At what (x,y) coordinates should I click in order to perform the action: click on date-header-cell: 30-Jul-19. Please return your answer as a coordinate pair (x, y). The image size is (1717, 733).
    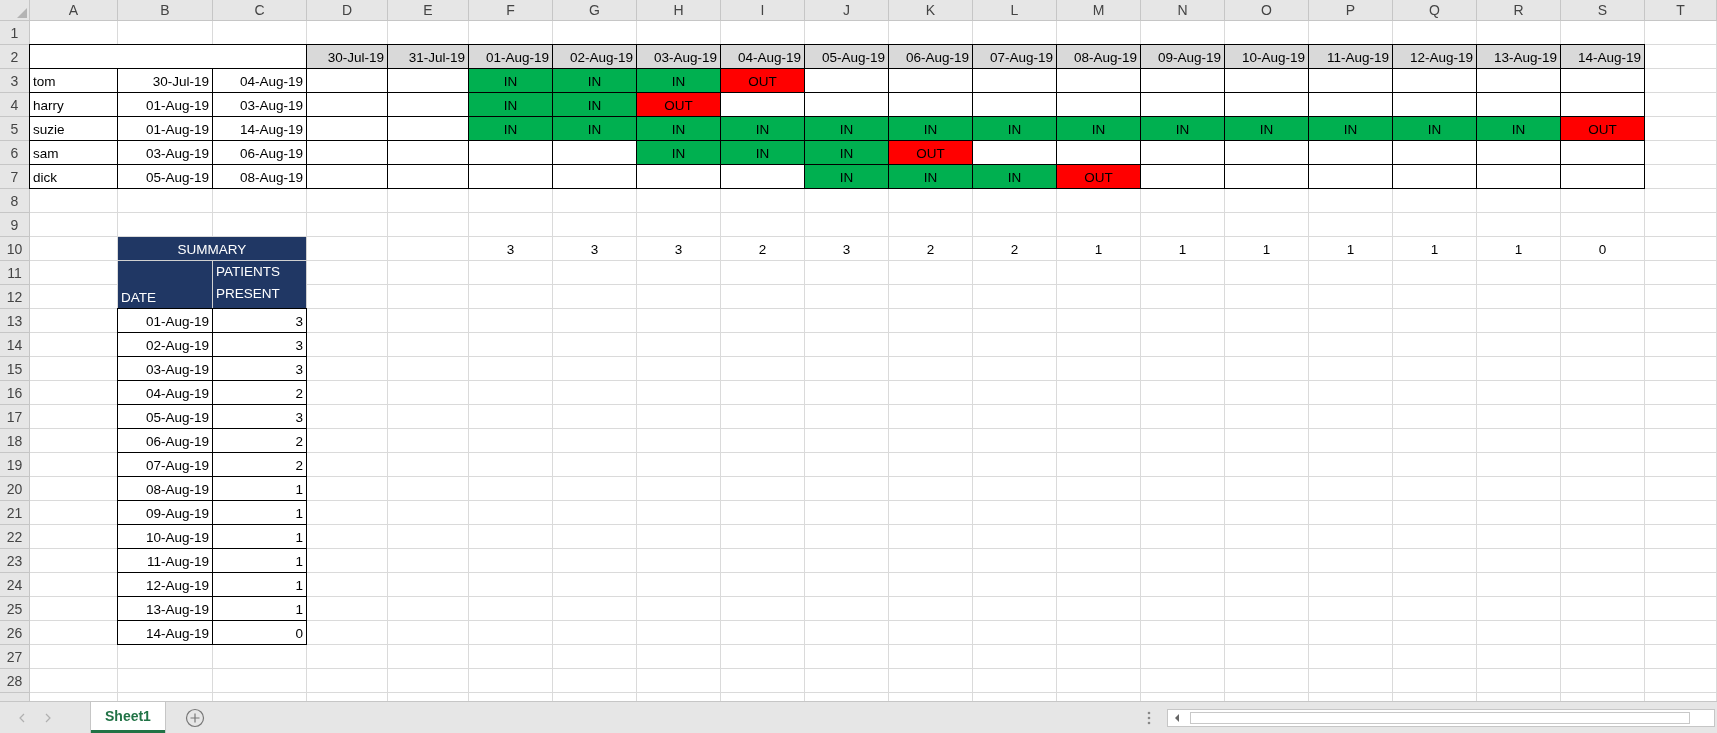
    Looking at the image, I should click on (347, 56).